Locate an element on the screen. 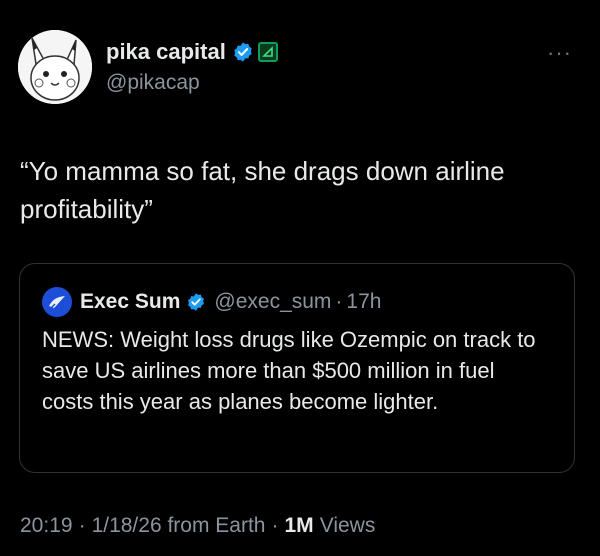  tweet-meta: 20:19 · 1/18/26 from Earth · 1M Views is located at coordinates (197, 526).